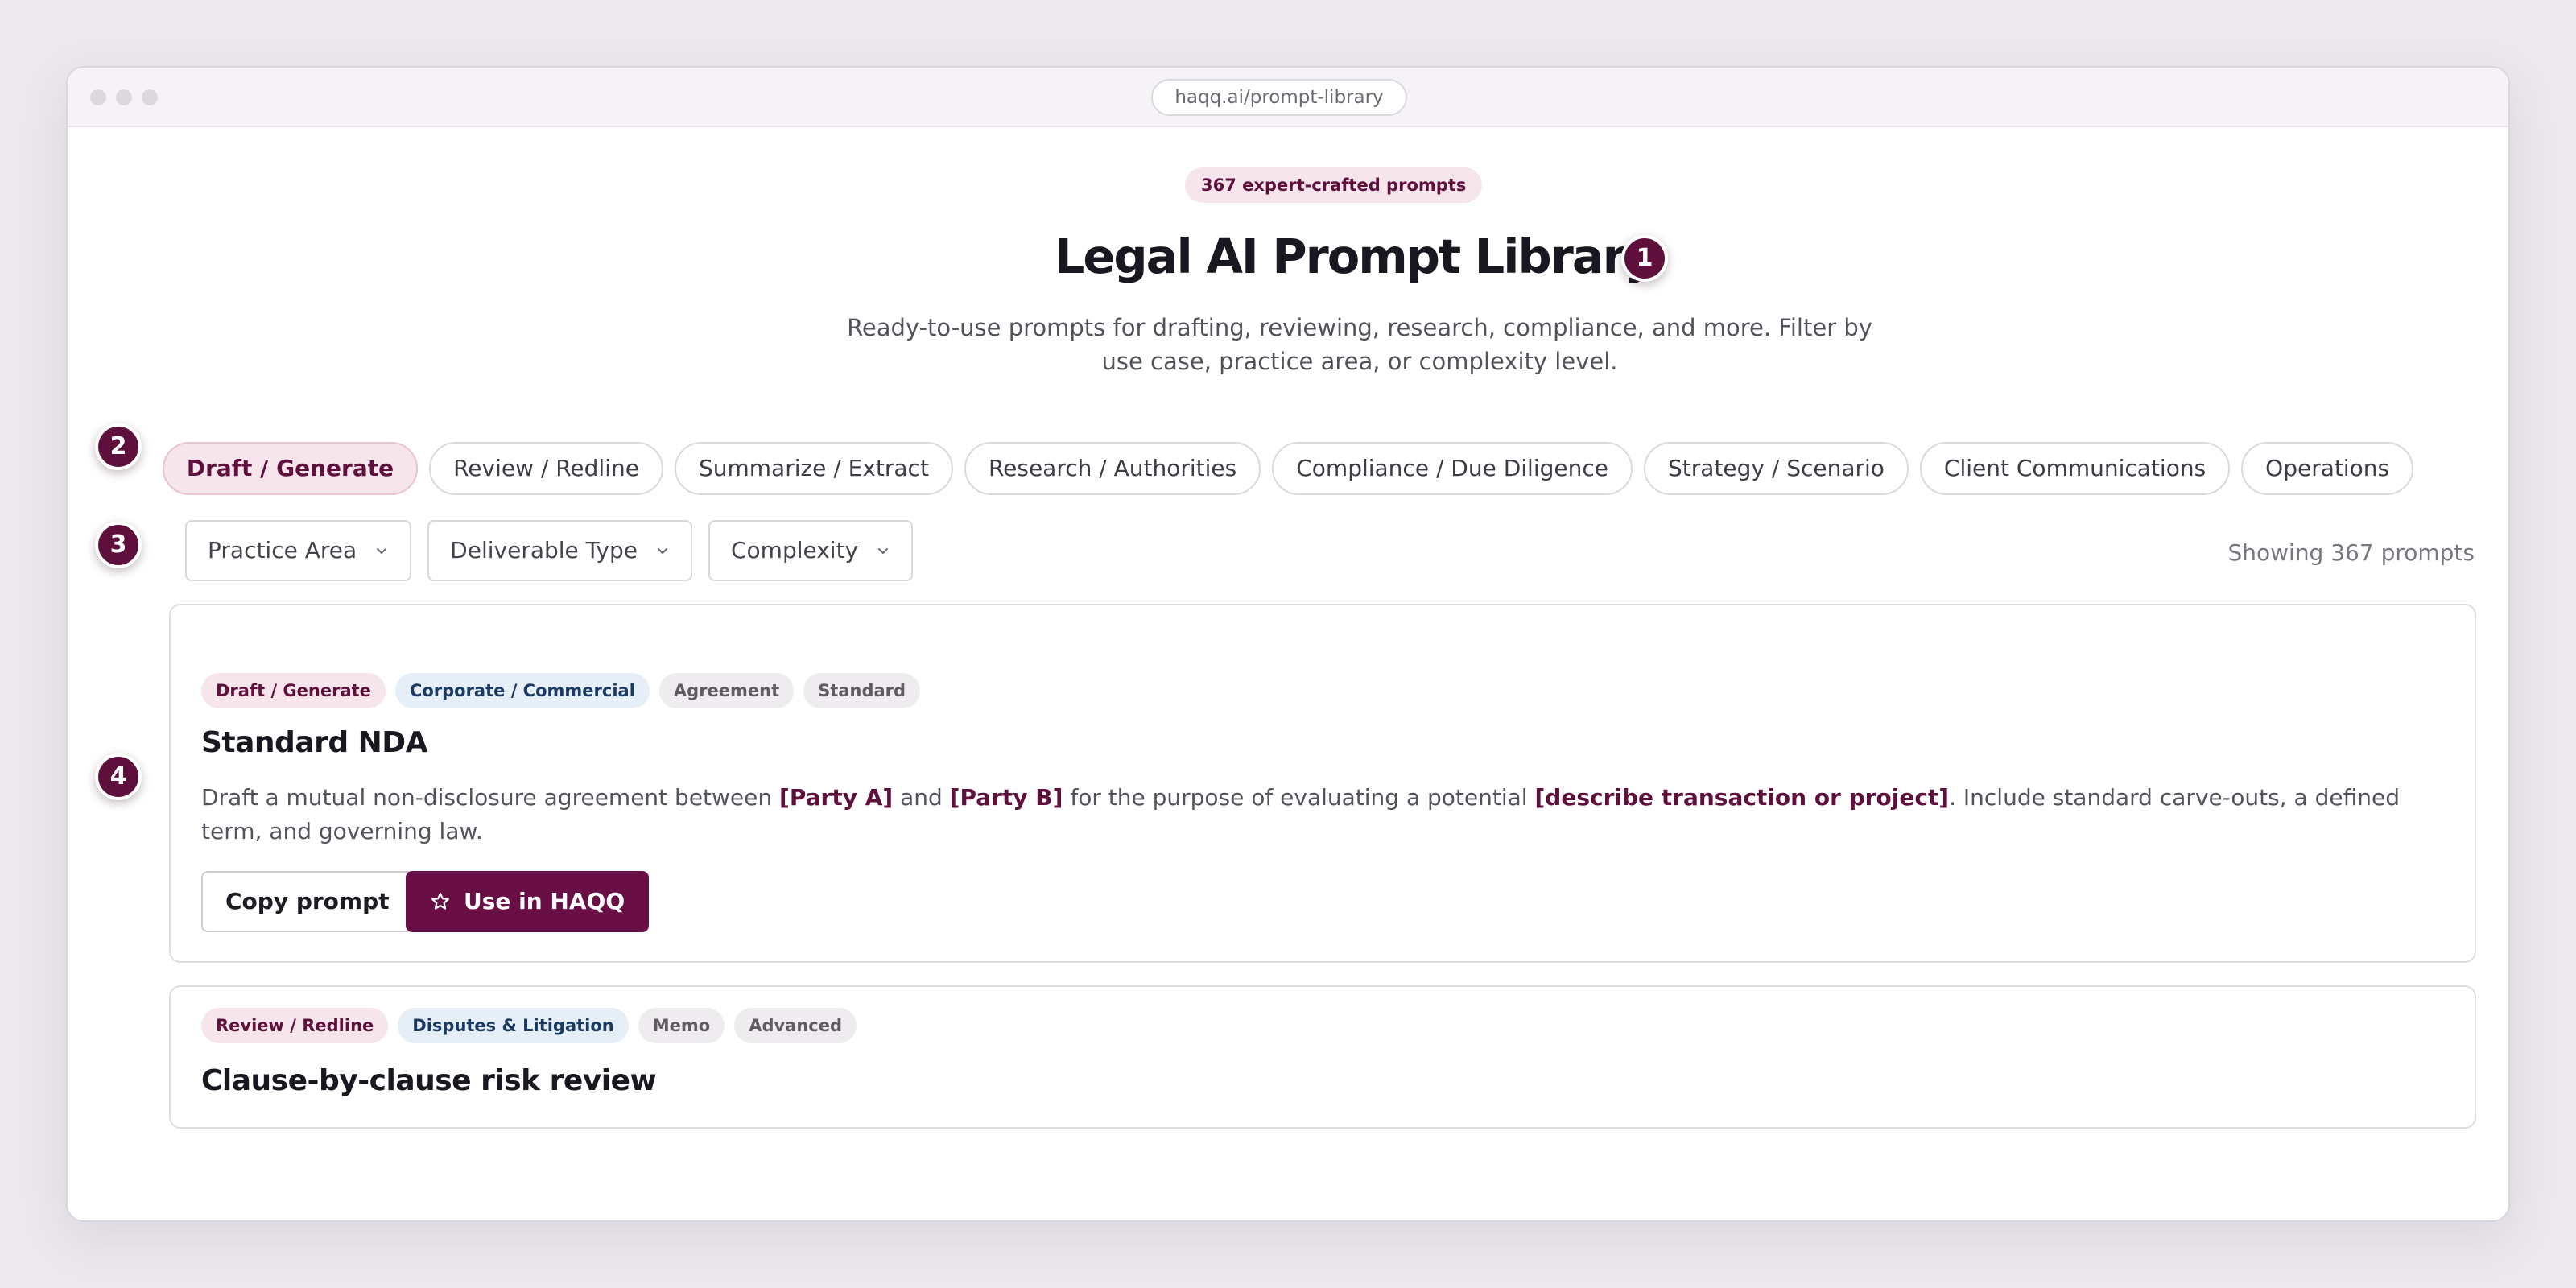 The width and height of the screenshot is (2576, 1288). What do you see at coordinates (1006, 797) in the screenshot?
I see `placeholder-party-b: [Party B]` at bounding box center [1006, 797].